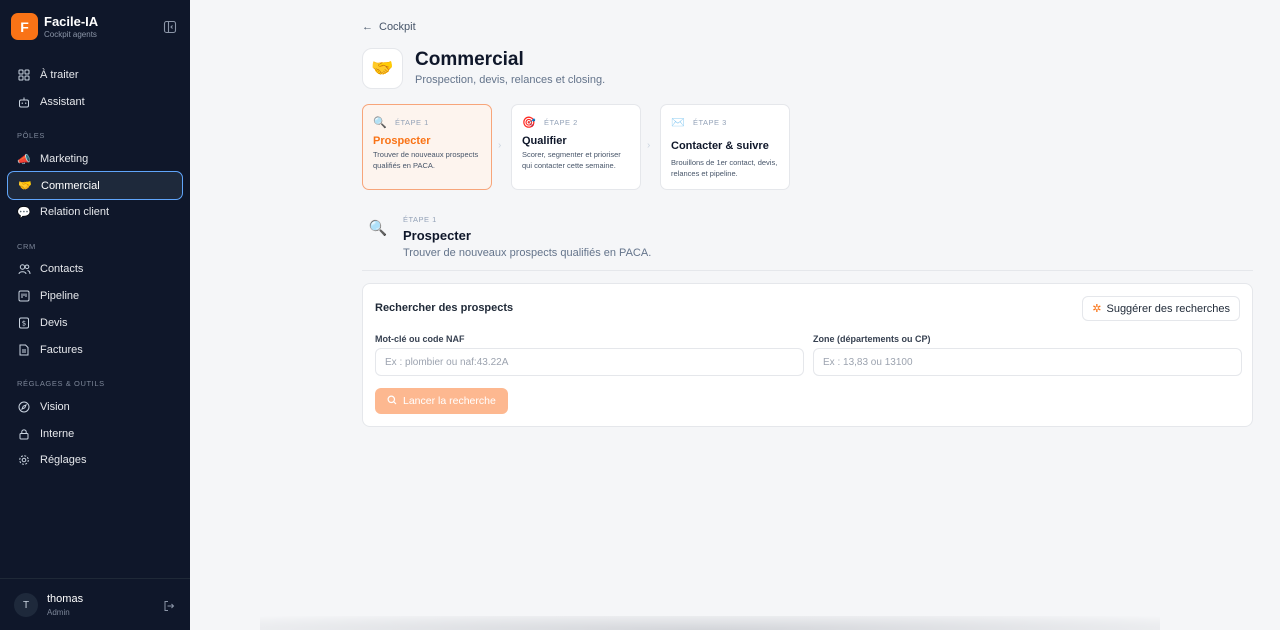  I want to click on users-icon, so click(24, 269).